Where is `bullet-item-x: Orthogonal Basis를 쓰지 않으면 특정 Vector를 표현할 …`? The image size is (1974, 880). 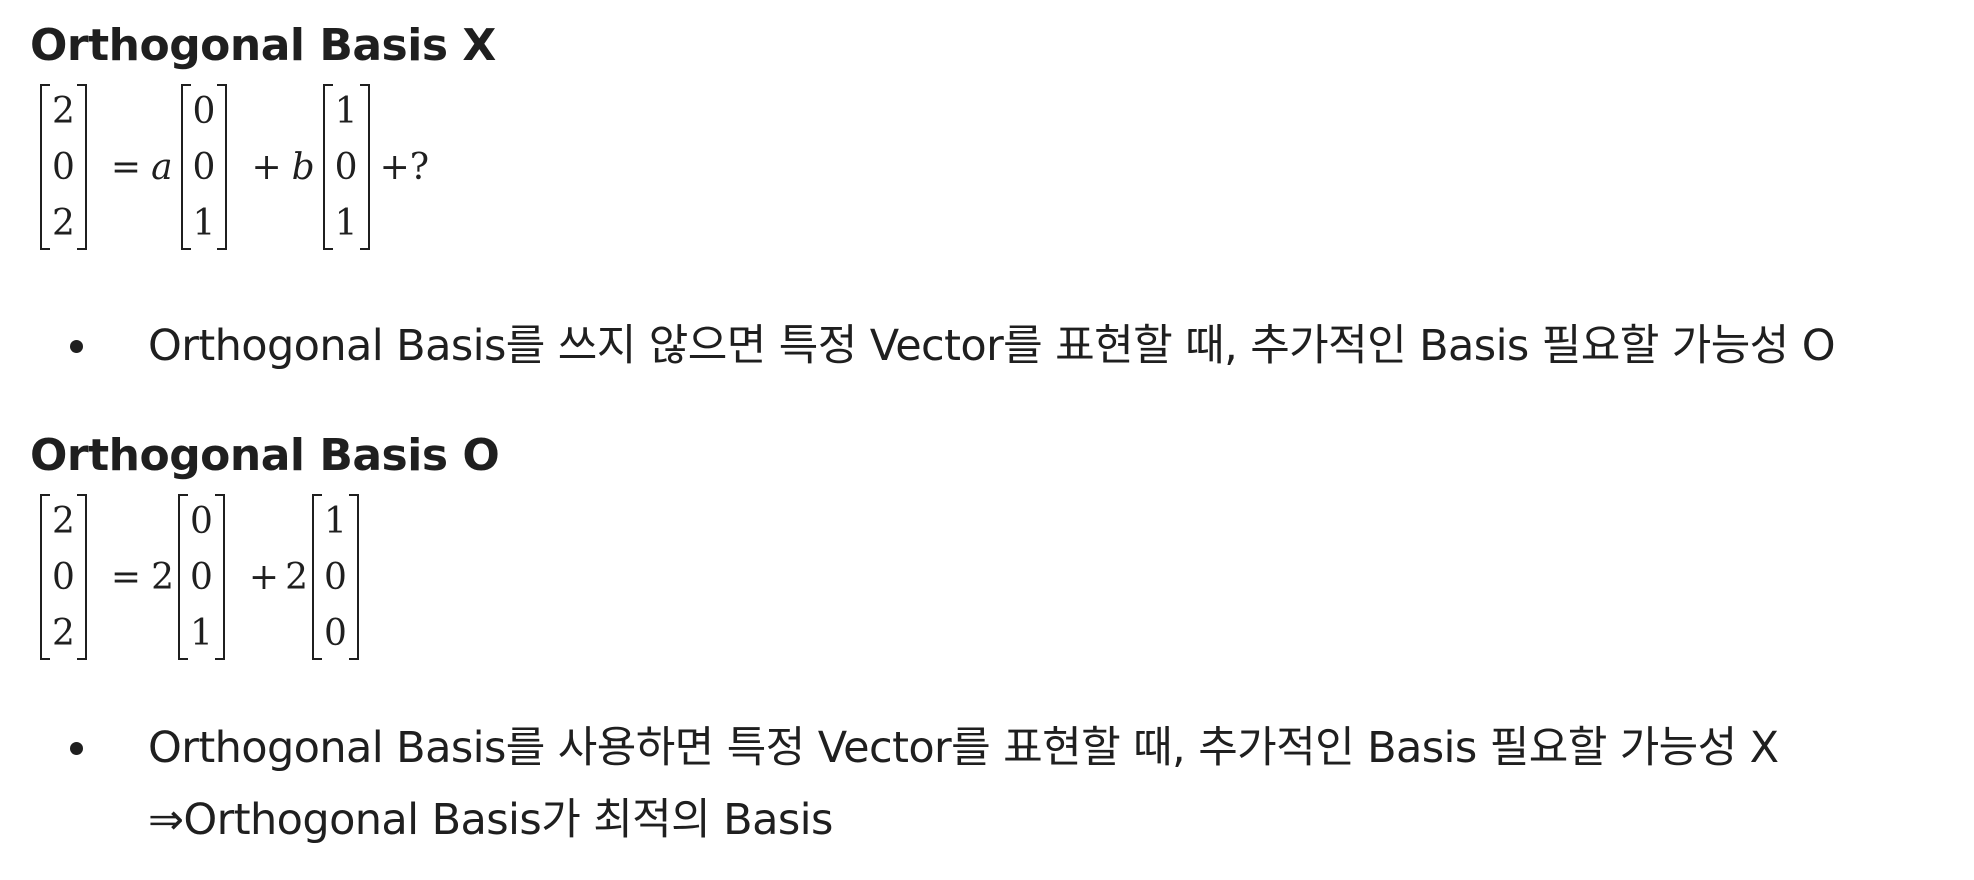 bullet-item-x: Orthogonal Basis를 쓰지 않으면 특정 Vector를 표현할 … is located at coordinates (953, 346).